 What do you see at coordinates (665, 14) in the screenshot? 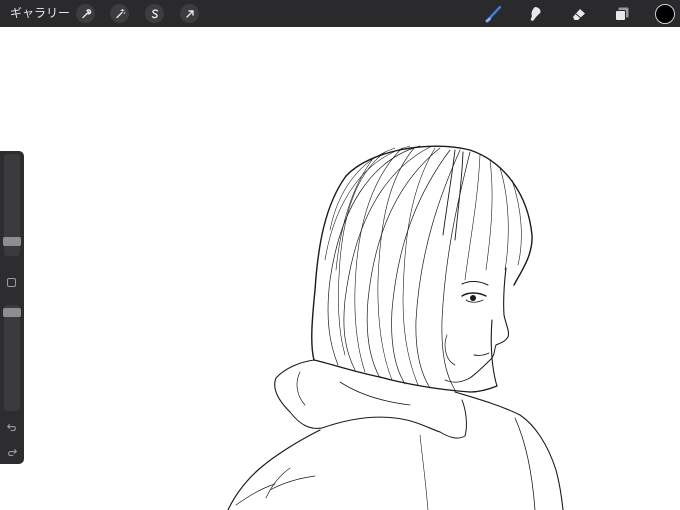
I see `color-picker-swatch` at bounding box center [665, 14].